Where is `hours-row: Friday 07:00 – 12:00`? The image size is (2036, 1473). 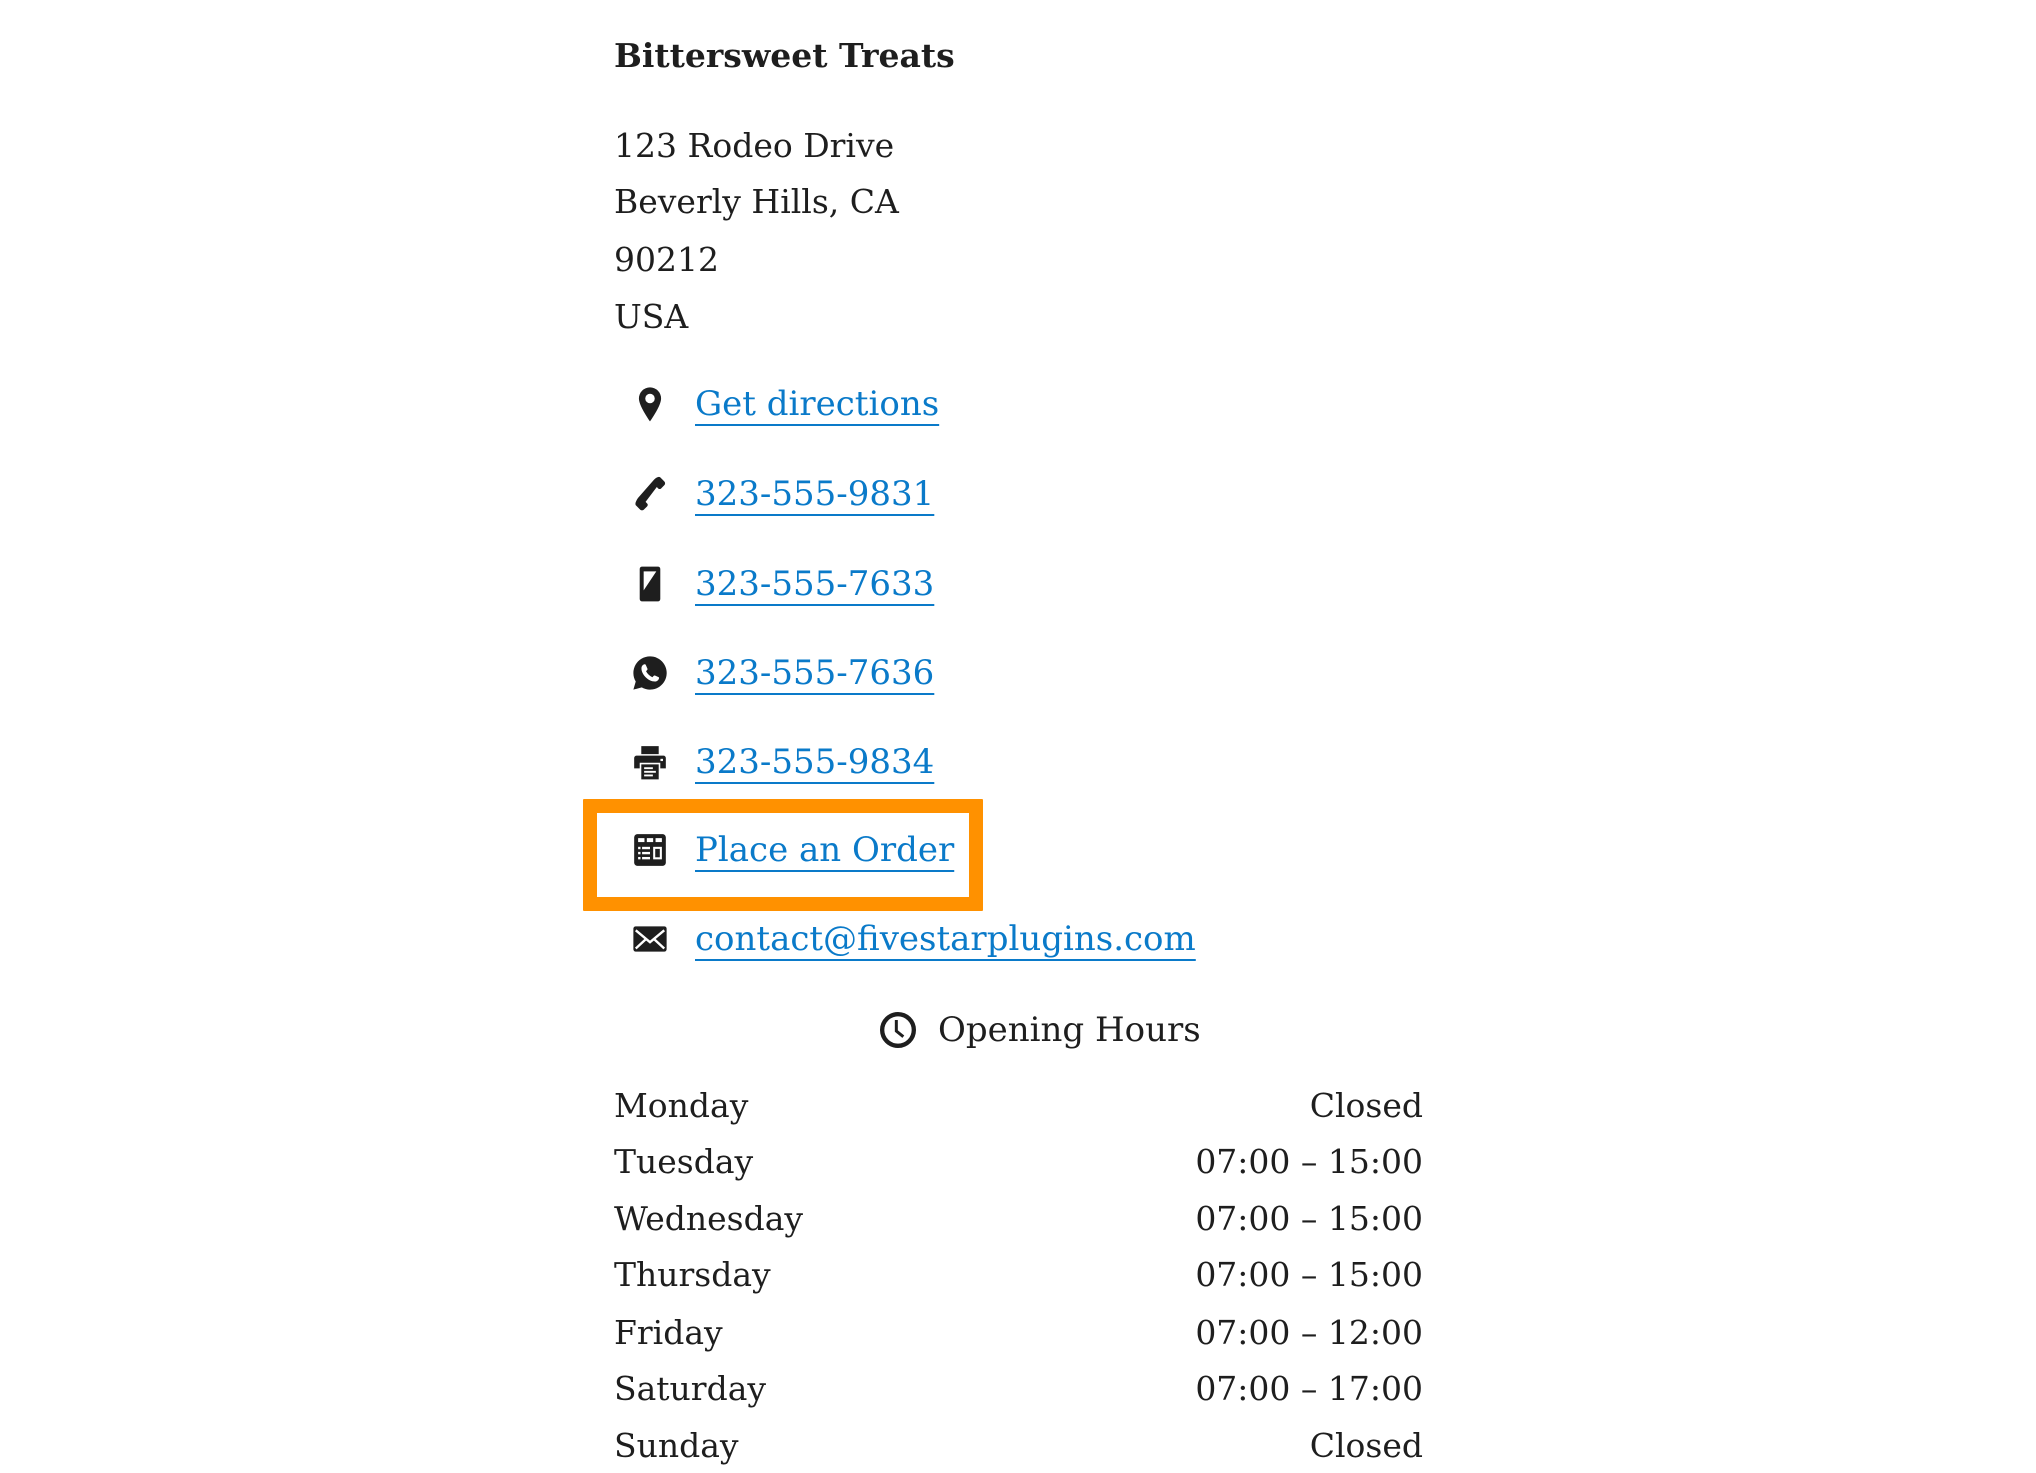
hours-row: Friday 07:00 – 12:00 is located at coordinates (1018, 1332).